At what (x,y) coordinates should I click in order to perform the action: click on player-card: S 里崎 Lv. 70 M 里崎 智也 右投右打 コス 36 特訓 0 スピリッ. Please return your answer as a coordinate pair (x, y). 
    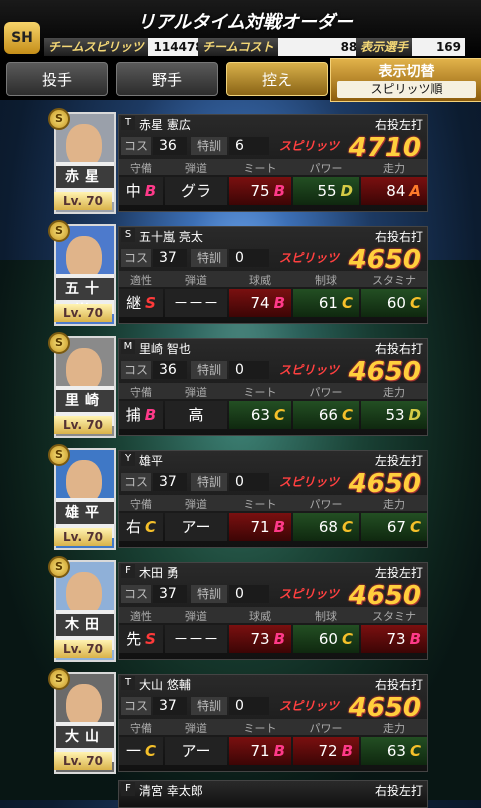
    Looking at the image, I should click on (239, 385).